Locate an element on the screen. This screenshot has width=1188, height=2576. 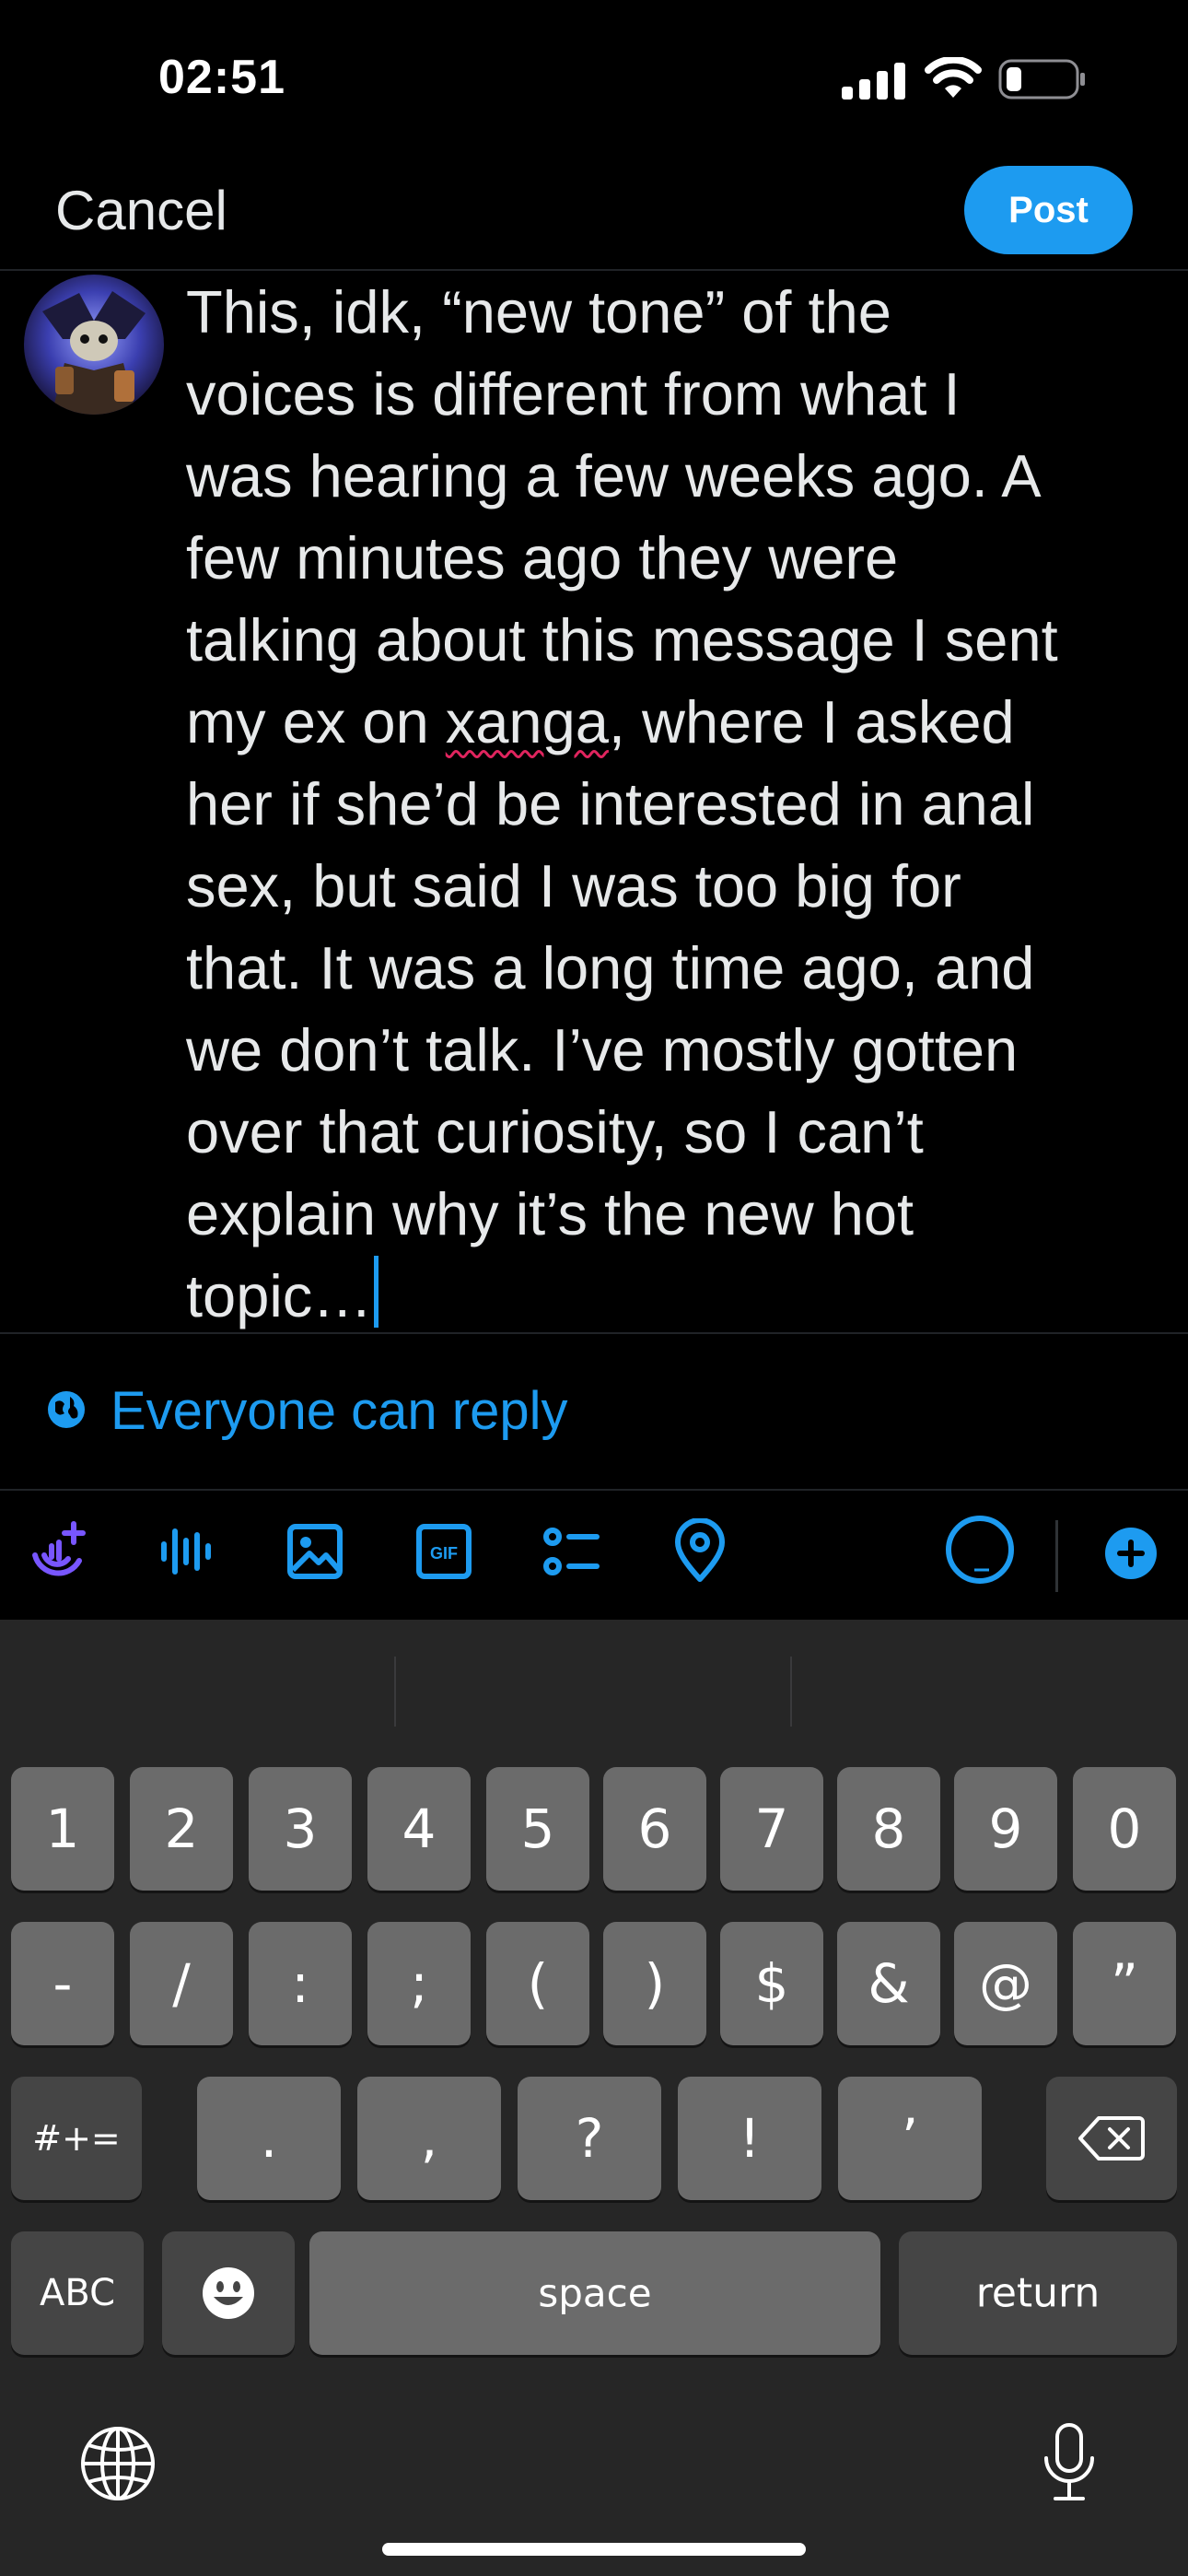
location-icon is located at coordinates (700, 1551).